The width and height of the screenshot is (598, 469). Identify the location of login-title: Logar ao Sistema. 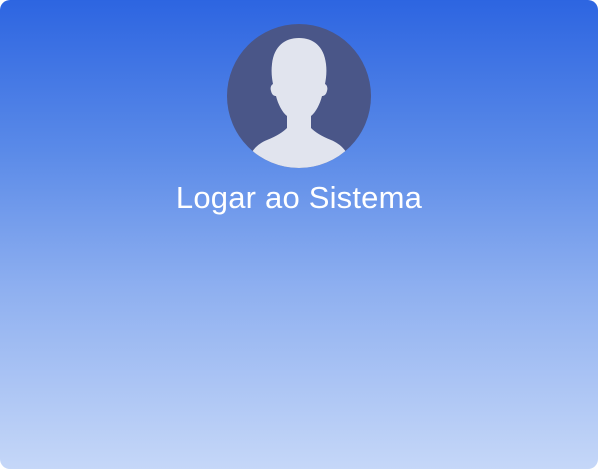
(299, 197).